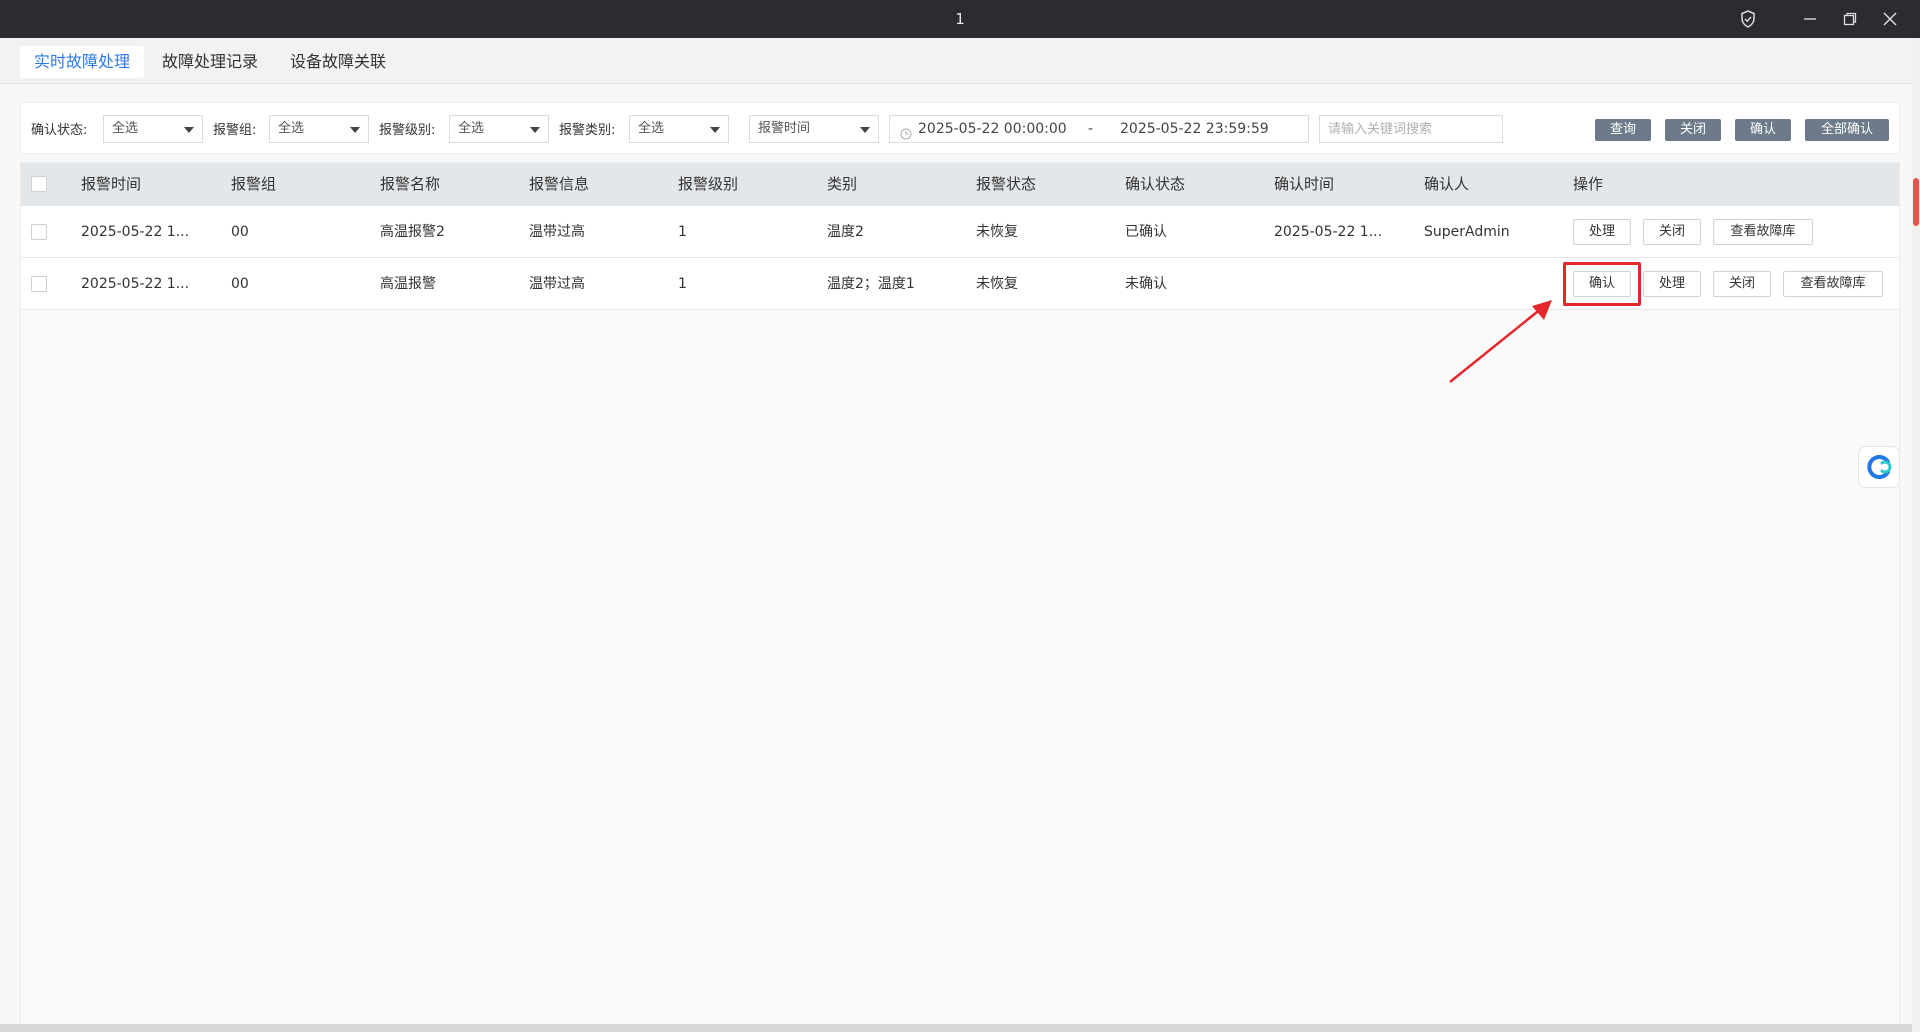  I want to click on tab-device-fault-link: 设备故障关联, so click(338, 62).